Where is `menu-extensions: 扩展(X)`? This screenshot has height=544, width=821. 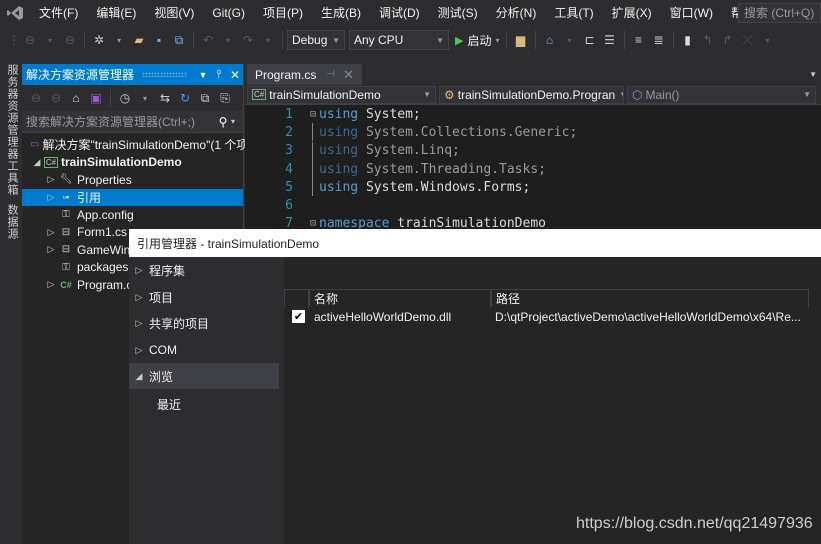 menu-extensions: 扩展(X) is located at coordinates (632, 13).